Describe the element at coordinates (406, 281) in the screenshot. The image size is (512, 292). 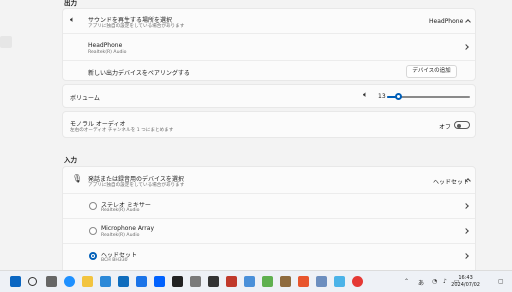
I see `tray-overflow-icon: ⌃` at that location.